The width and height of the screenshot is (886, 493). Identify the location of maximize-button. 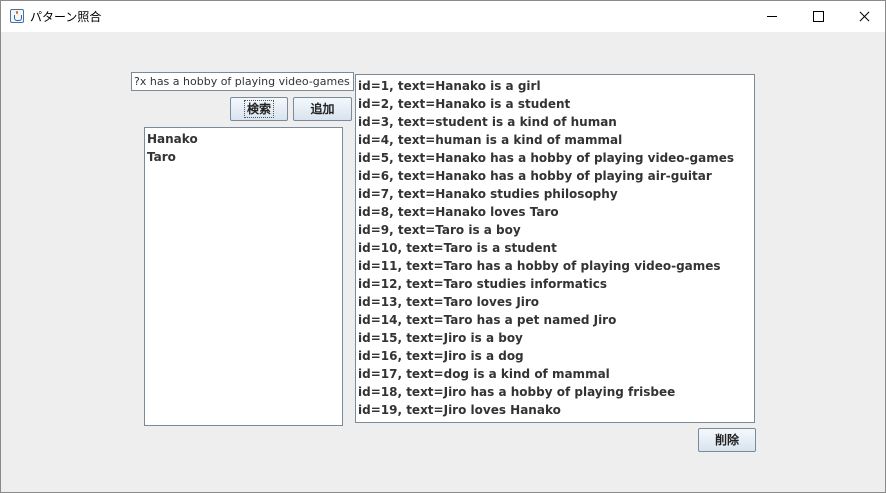
(818, 16).